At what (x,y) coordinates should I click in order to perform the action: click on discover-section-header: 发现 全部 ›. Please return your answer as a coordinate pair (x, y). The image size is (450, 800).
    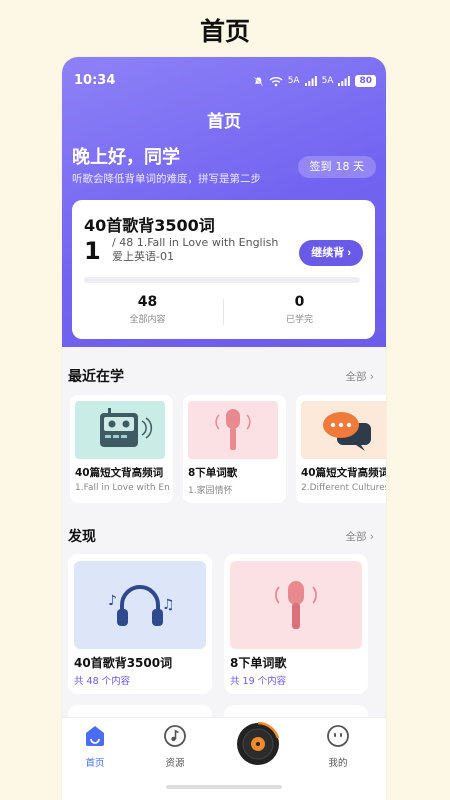
    Looking at the image, I should click on (224, 536).